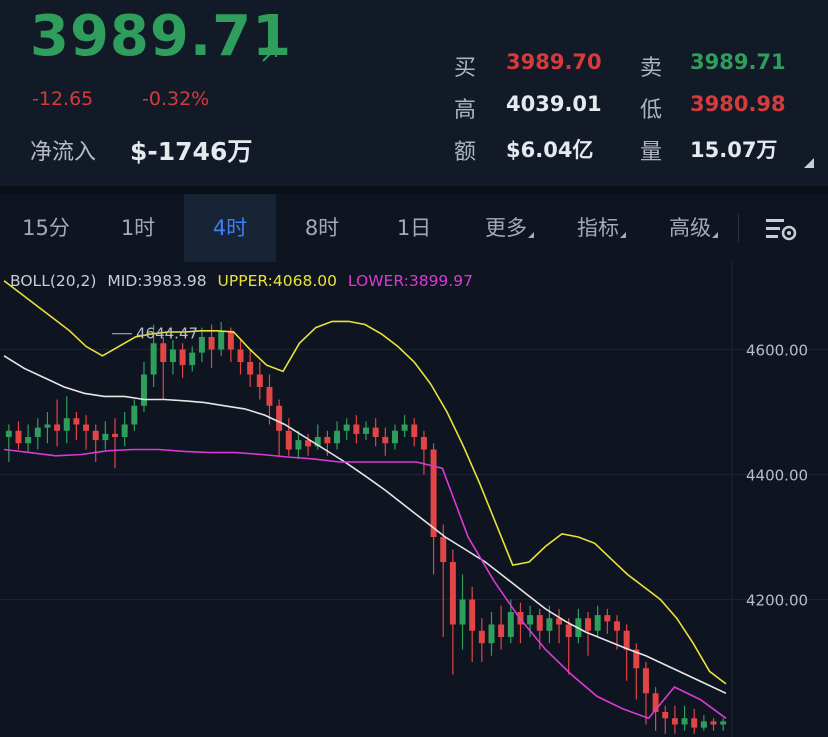 The height and width of the screenshot is (737, 828). What do you see at coordinates (53, 281) in the screenshot?
I see `boll-name: BOLL(20,2)` at bounding box center [53, 281].